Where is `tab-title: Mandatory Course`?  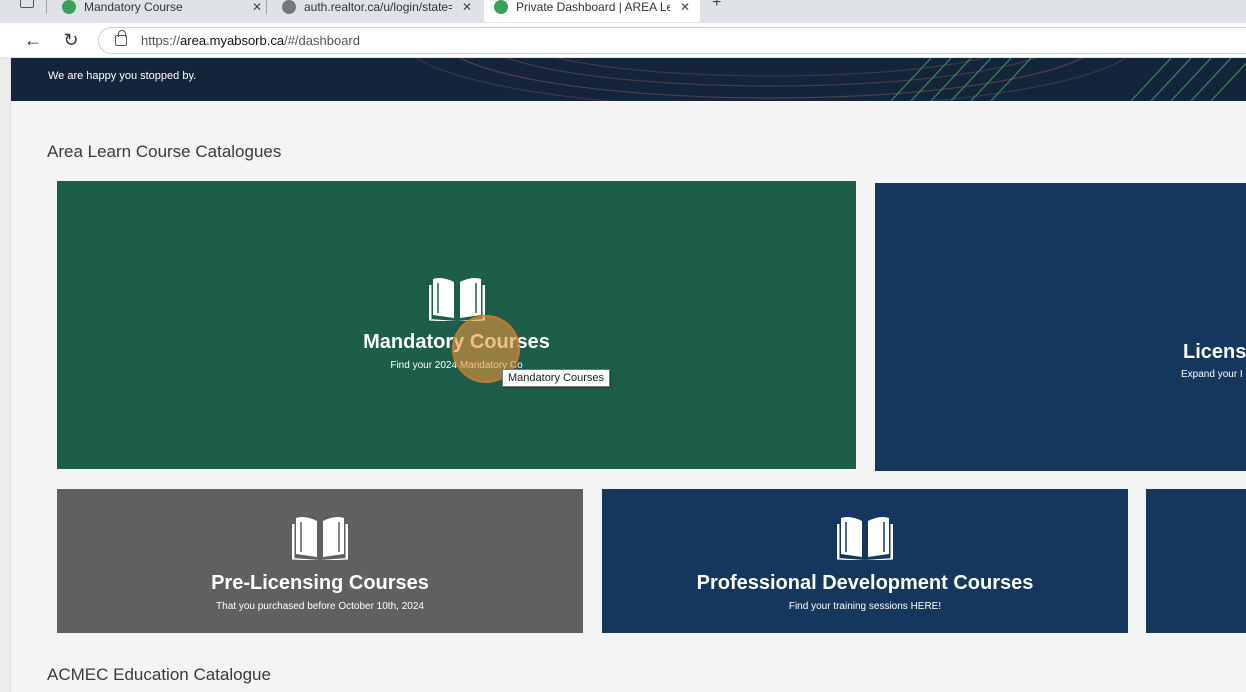
tab-title: Mandatory Course is located at coordinates (133, 7).